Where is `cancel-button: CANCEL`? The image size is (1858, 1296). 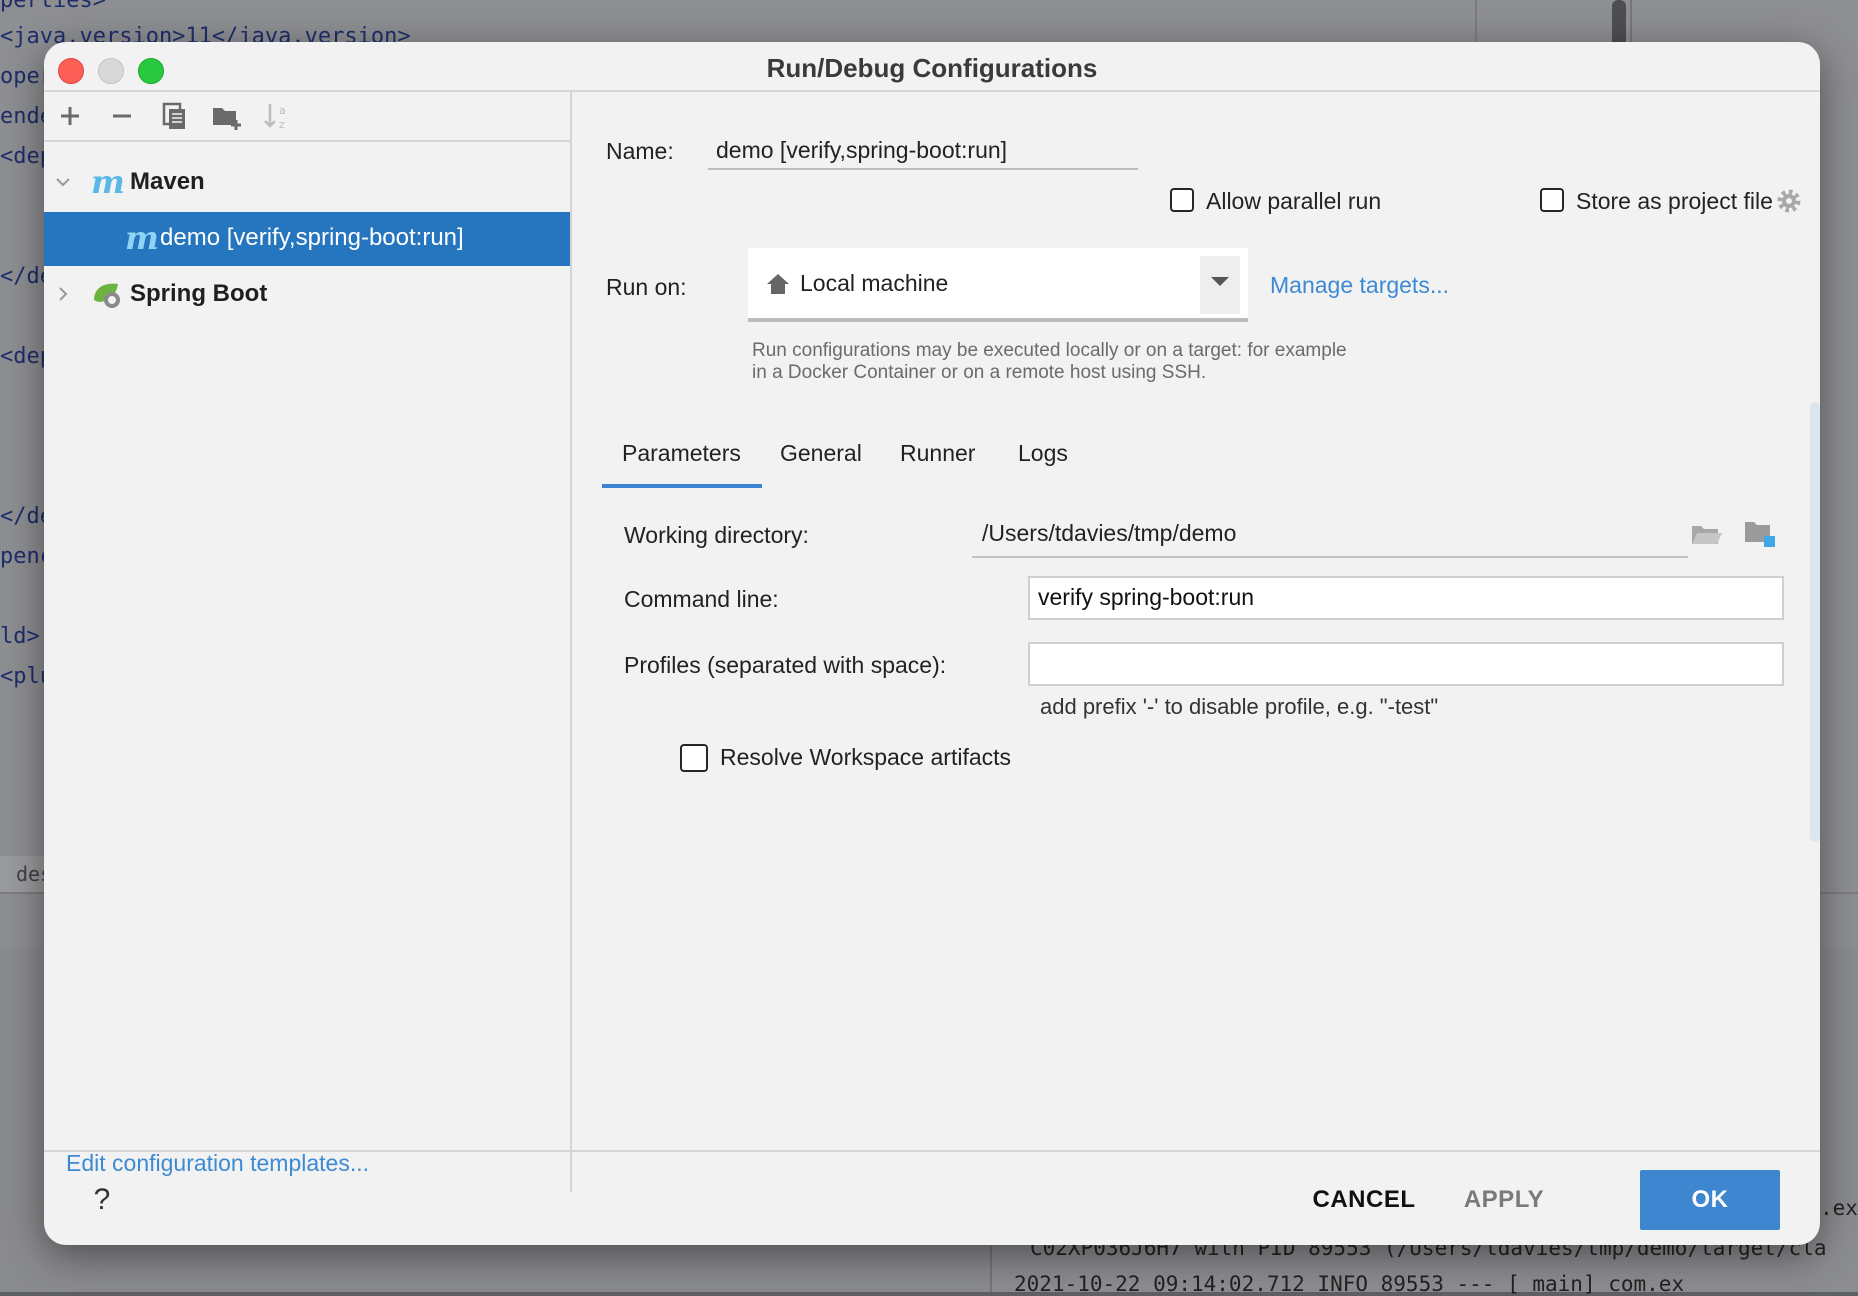 cancel-button: CANCEL is located at coordinates (1364, 1200).